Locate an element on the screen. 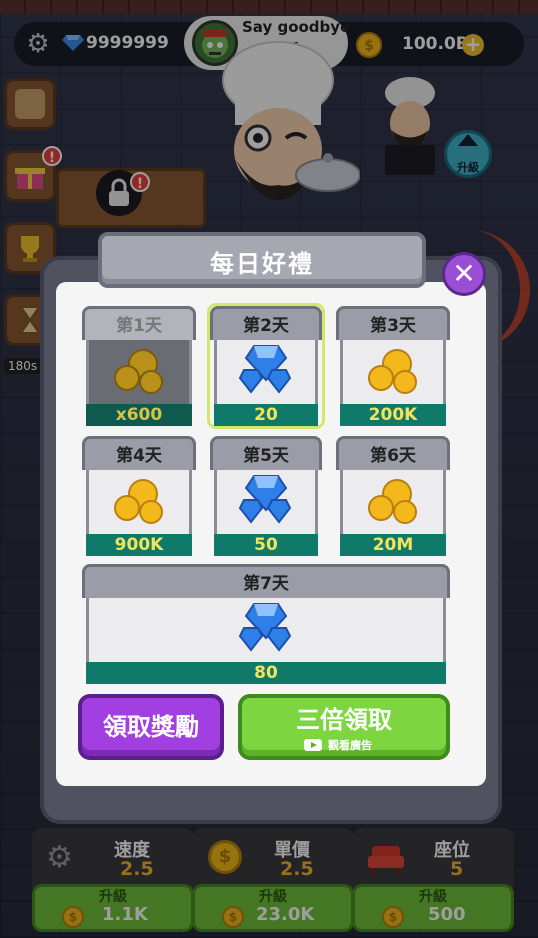 This screenshot has width=538, height=938. day-label: 第4天 is located at coordinates (139, 456).